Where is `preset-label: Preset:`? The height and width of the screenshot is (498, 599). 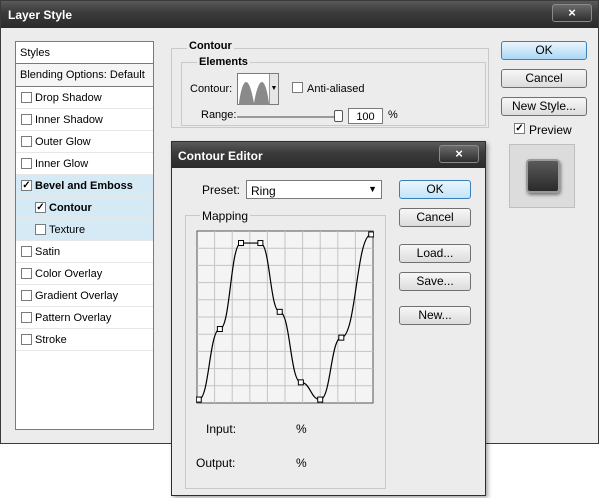 preset-label: Preset: is located at coordinates (221, 190).